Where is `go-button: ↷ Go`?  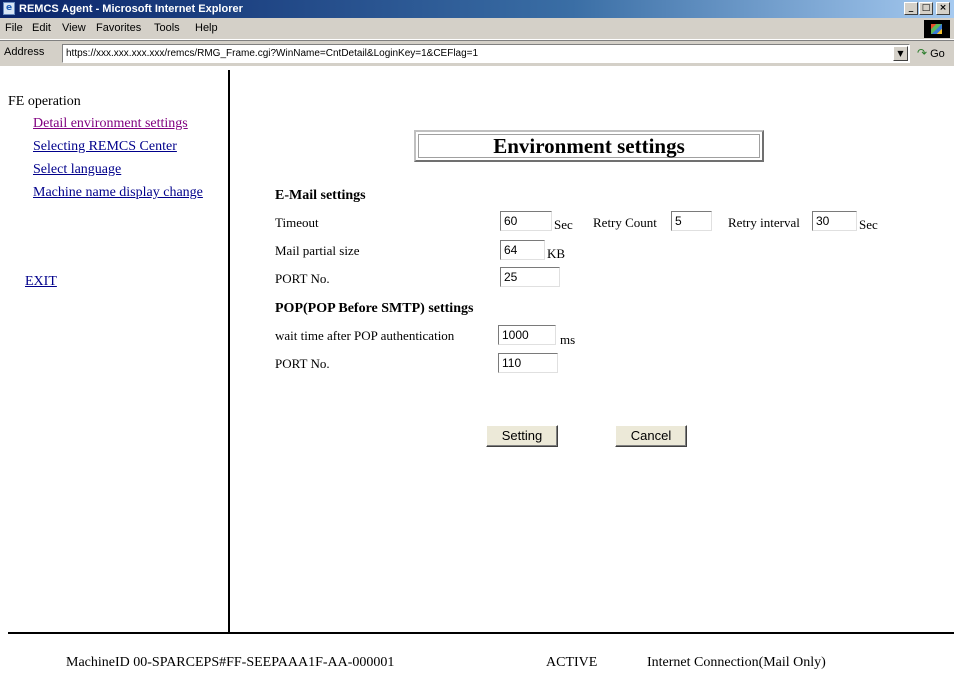
go-button: ↷ Go is located at coordinates (931, 53).